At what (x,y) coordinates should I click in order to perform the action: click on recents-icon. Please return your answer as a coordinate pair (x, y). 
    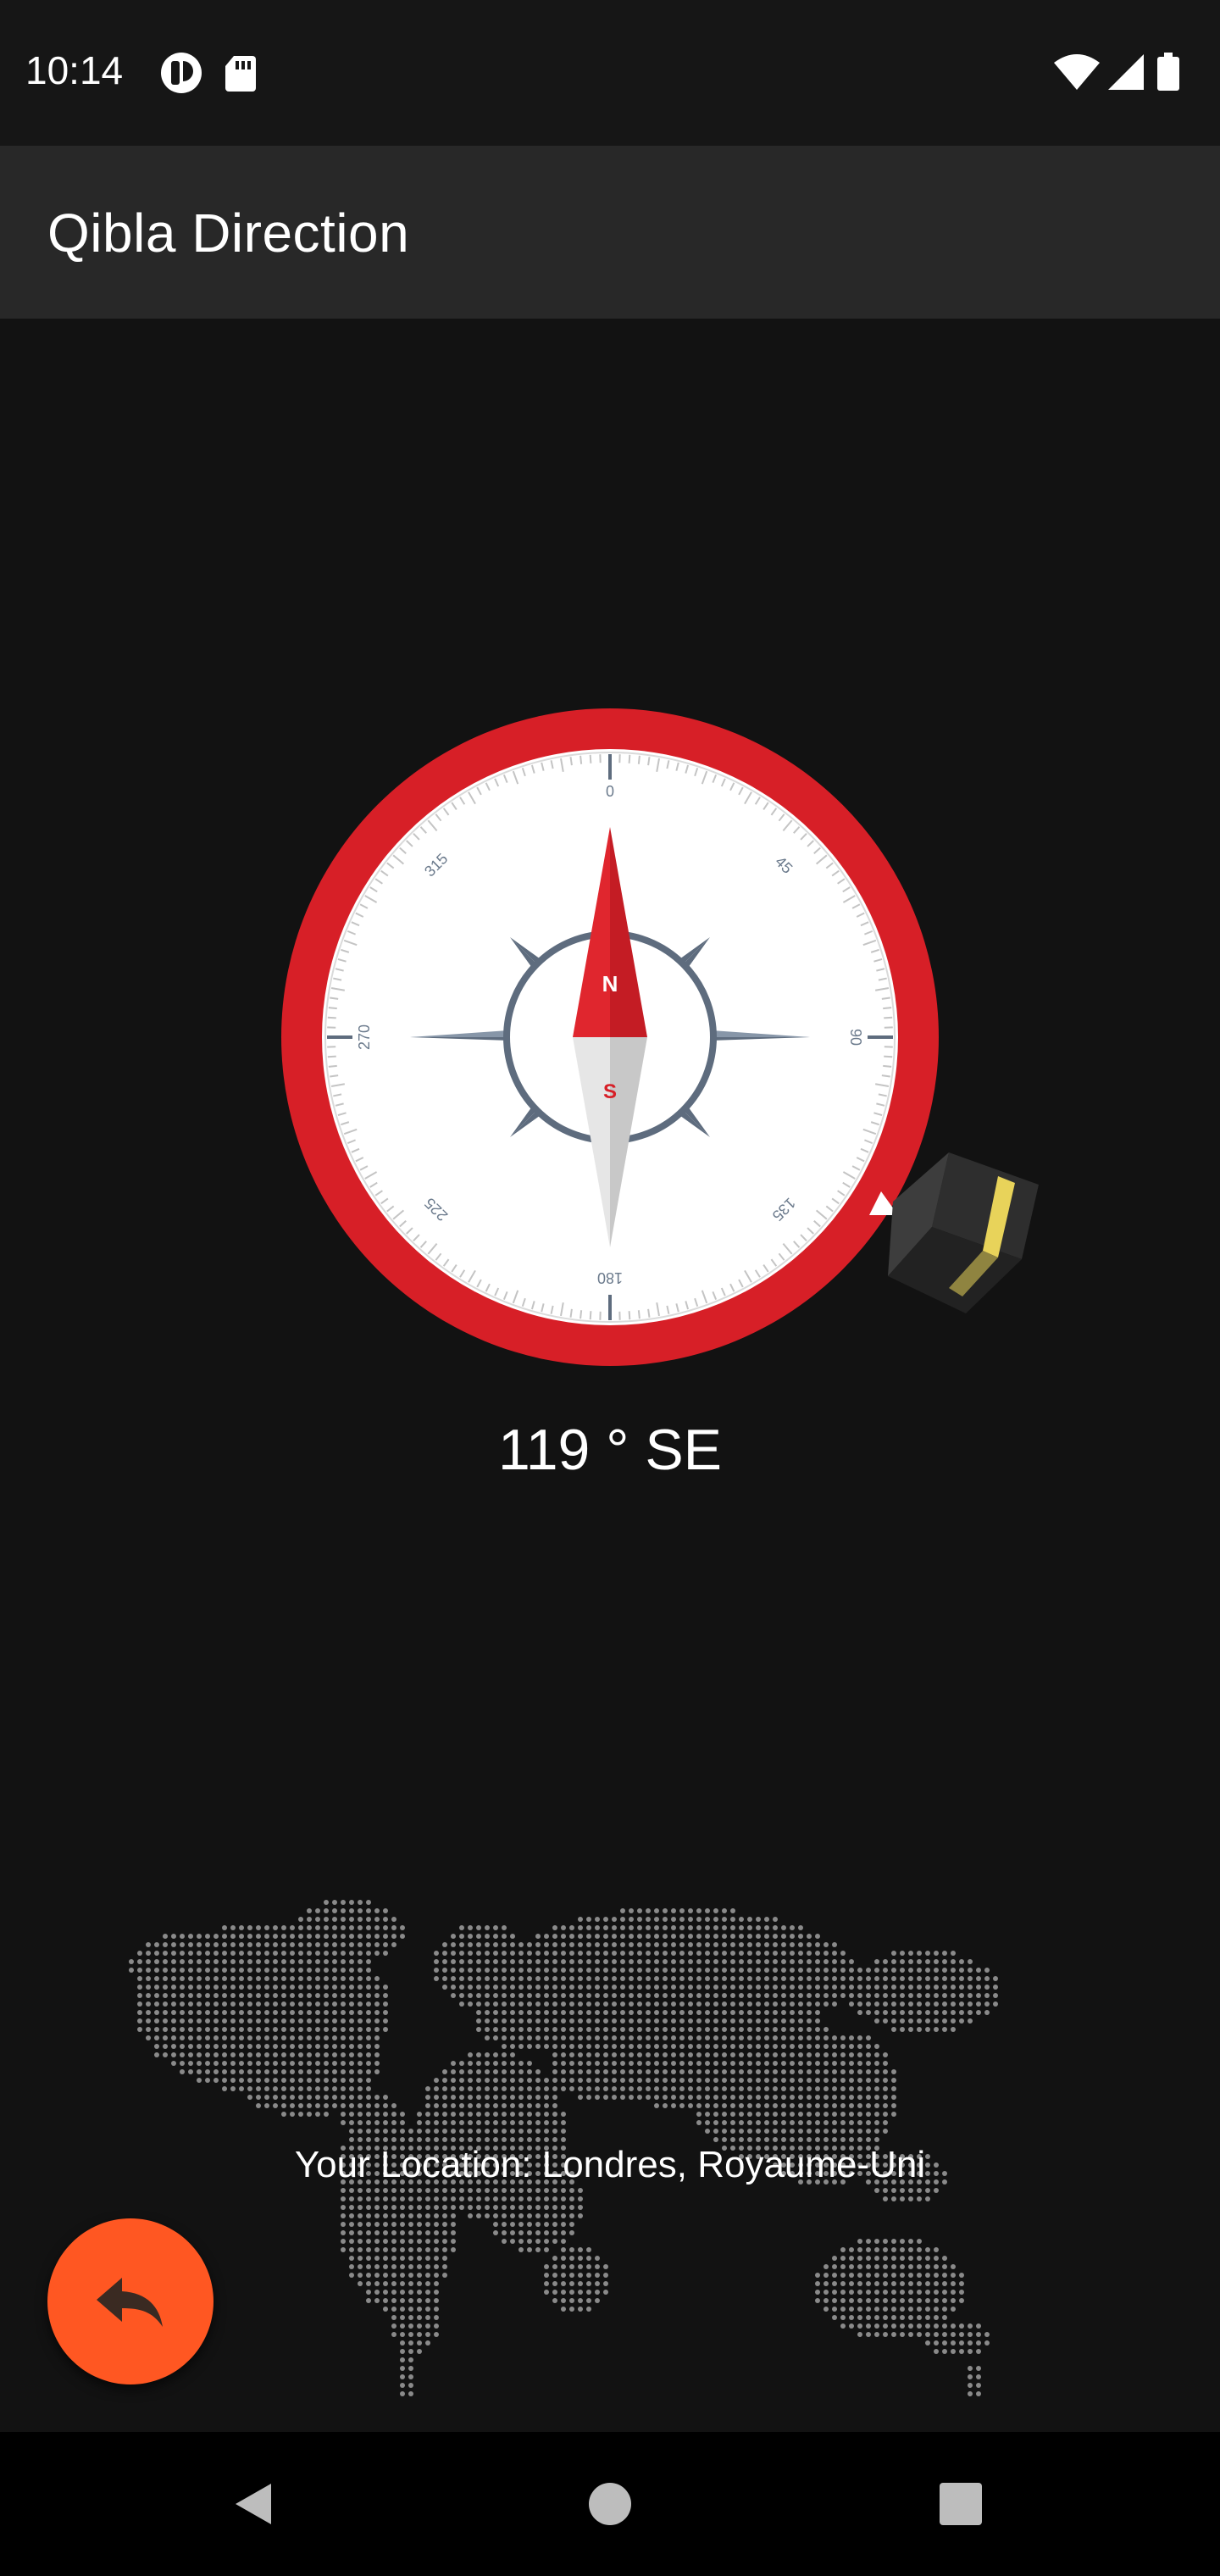
    Looking at the image, I should click on (961, 2504).